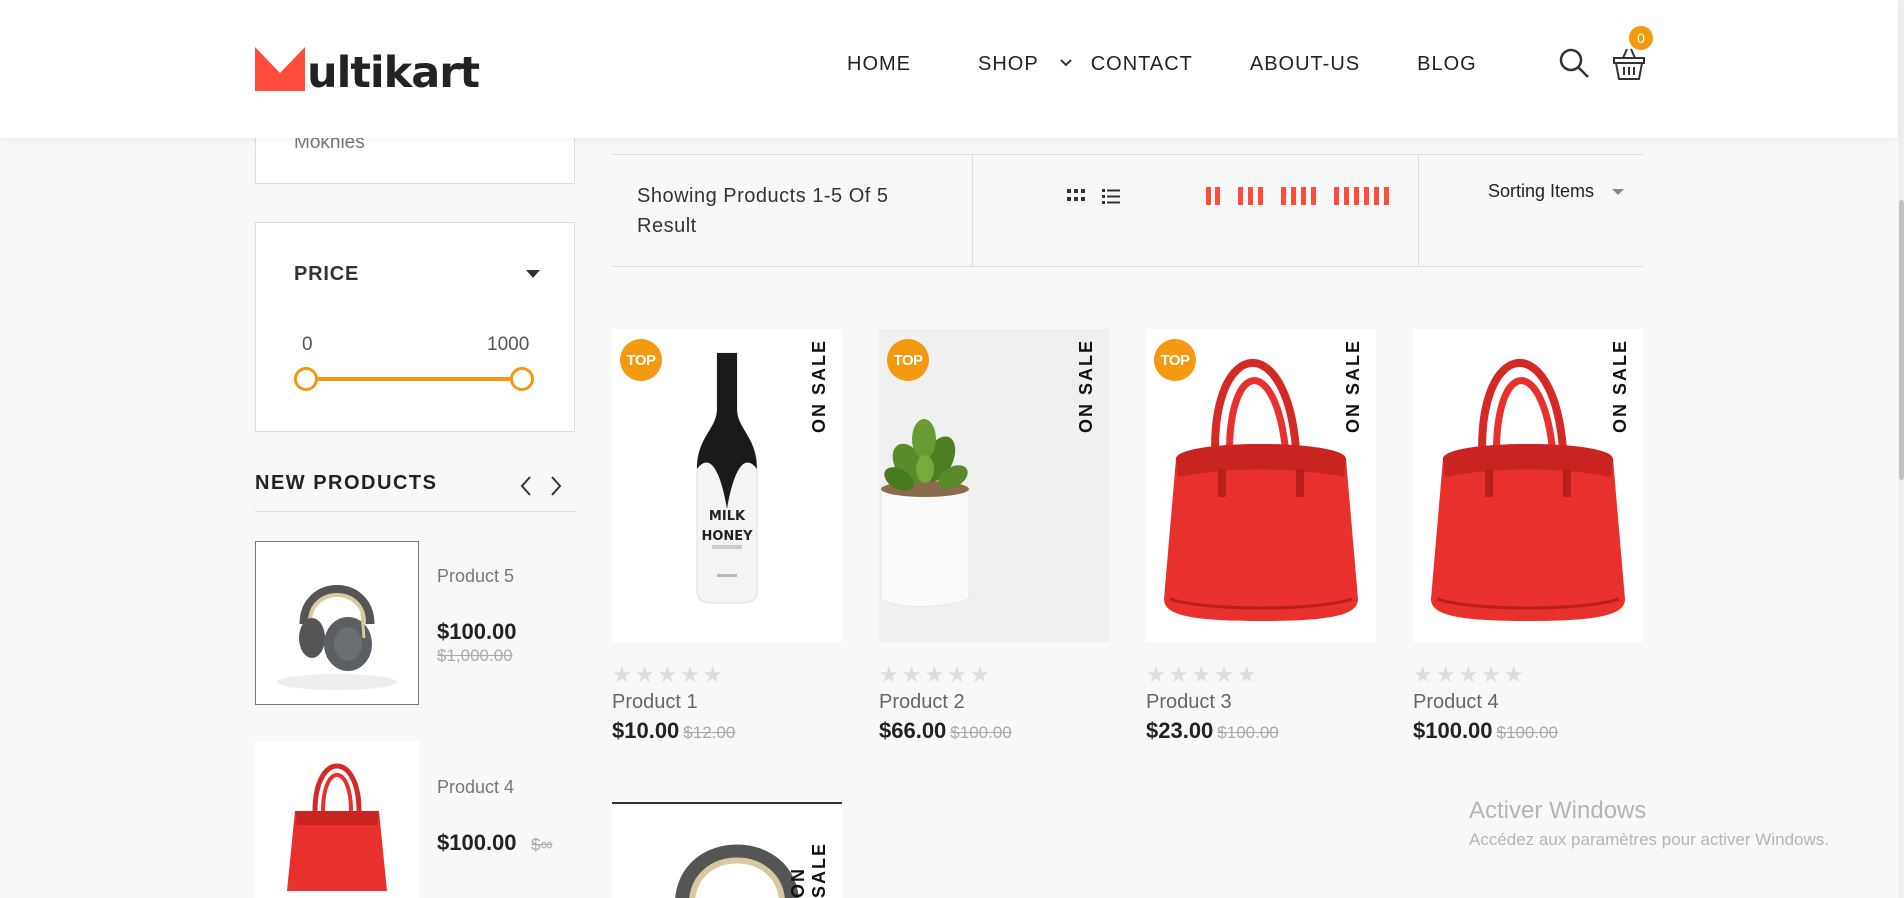  I want to click on product-name: Product 3, so click(1261, 702).